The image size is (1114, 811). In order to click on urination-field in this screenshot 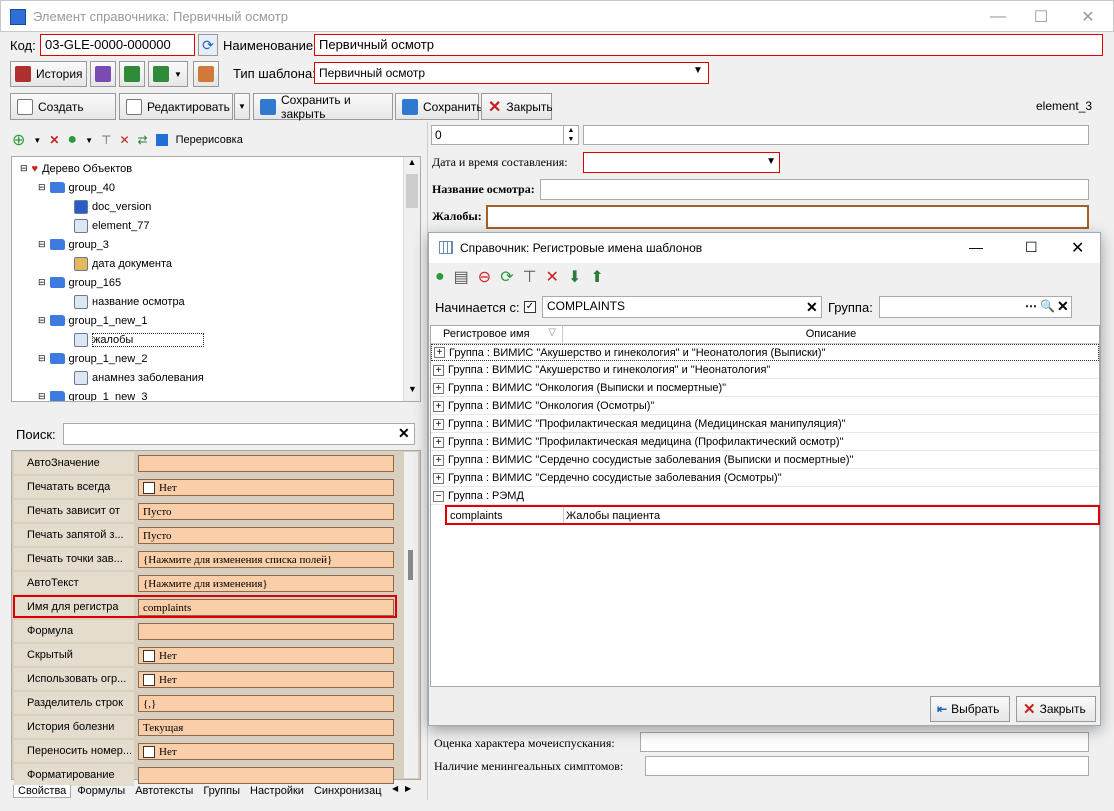, I will do `click(864, 742)`.